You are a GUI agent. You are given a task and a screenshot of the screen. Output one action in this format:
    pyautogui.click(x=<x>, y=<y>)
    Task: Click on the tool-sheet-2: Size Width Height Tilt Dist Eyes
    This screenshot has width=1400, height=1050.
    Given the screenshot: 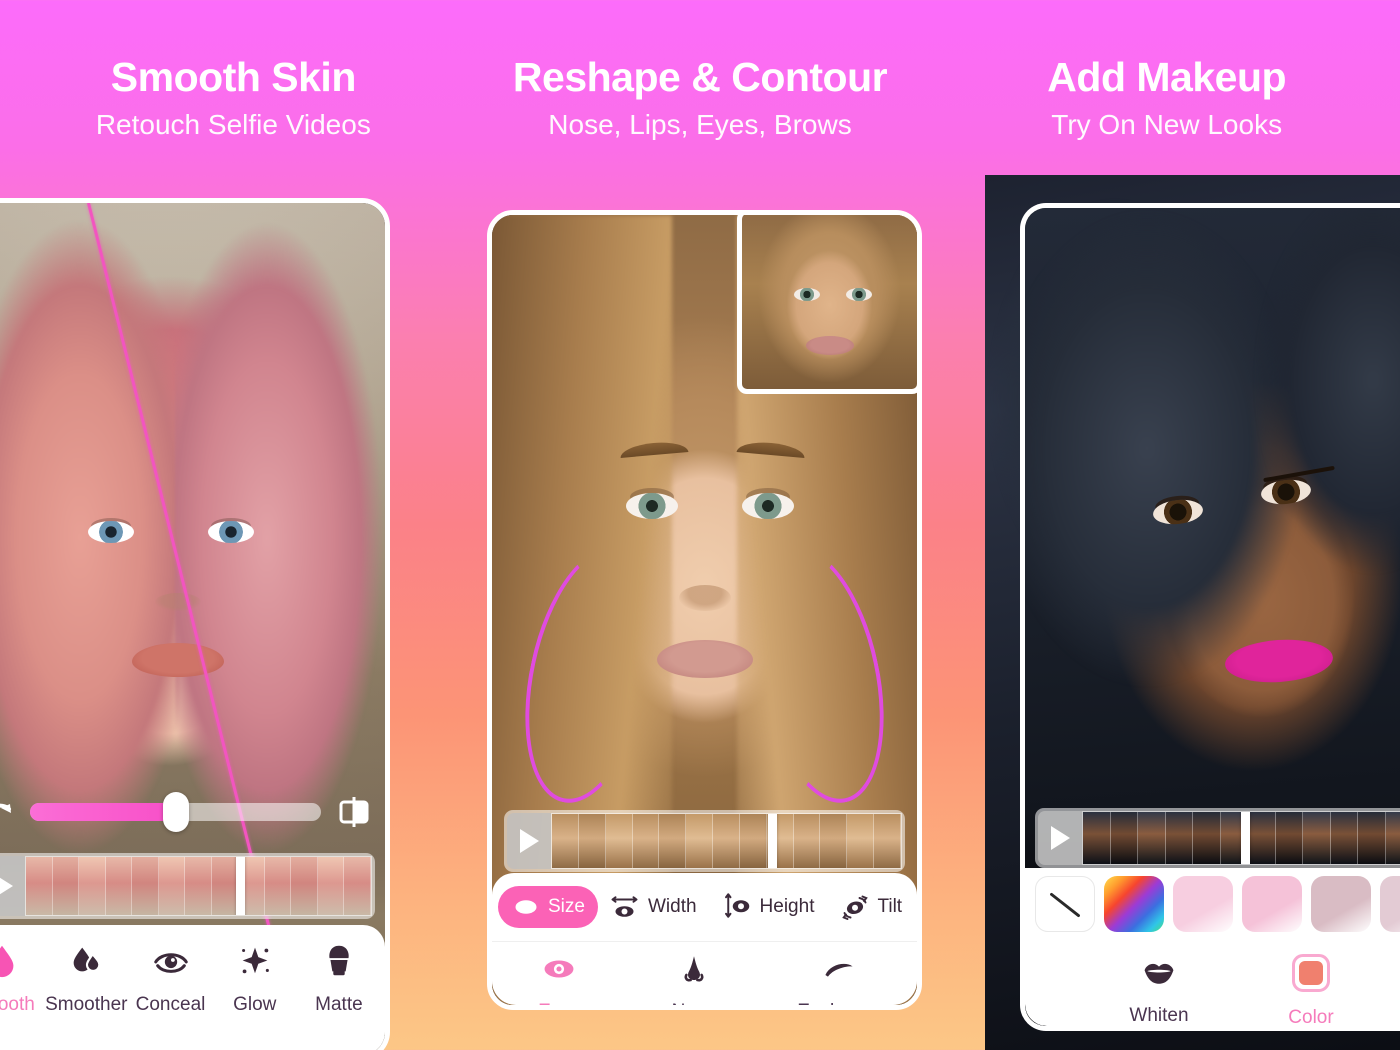 What is the action you would take?
    pyautogui.click(x=704, y=939)
    